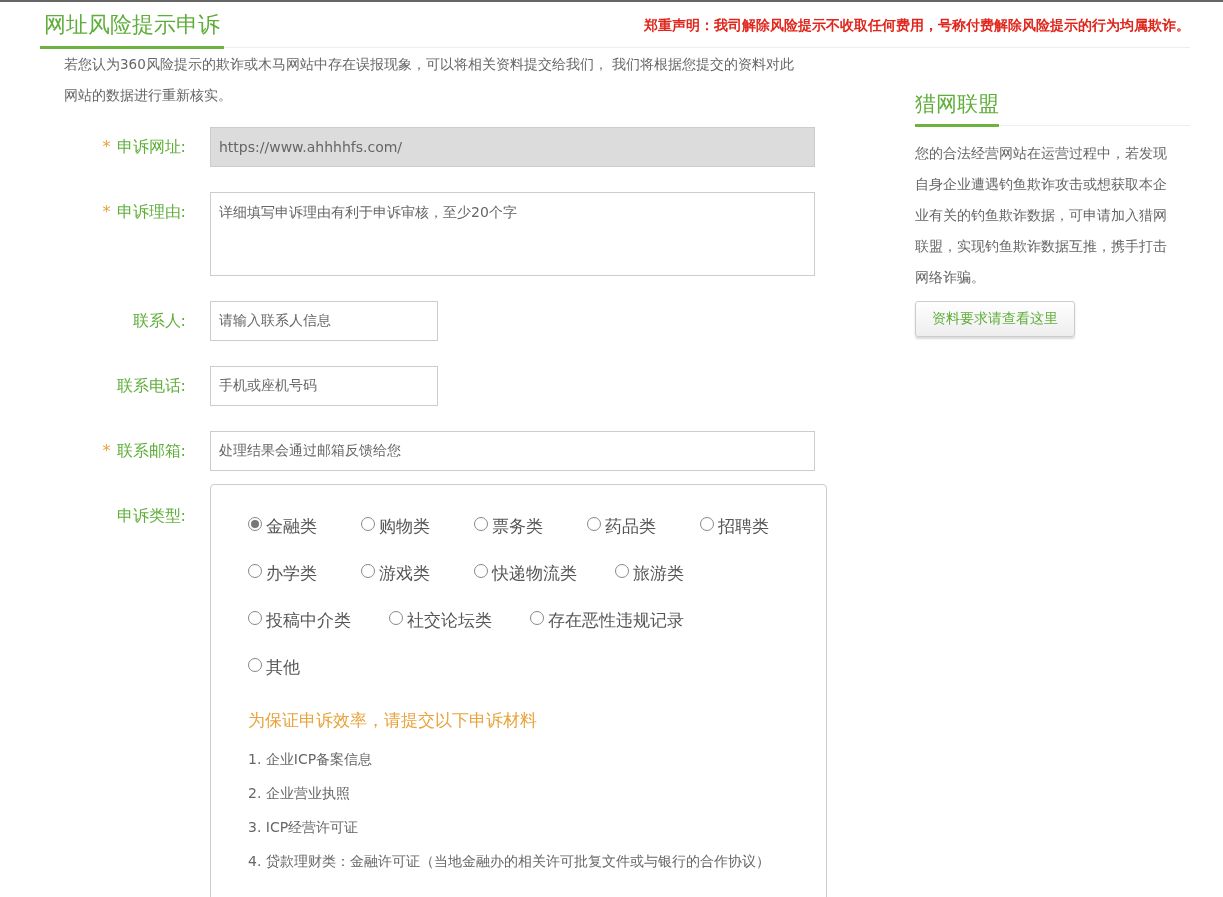  I want to click on field-label: 申诉类型:, so click(151, 515).